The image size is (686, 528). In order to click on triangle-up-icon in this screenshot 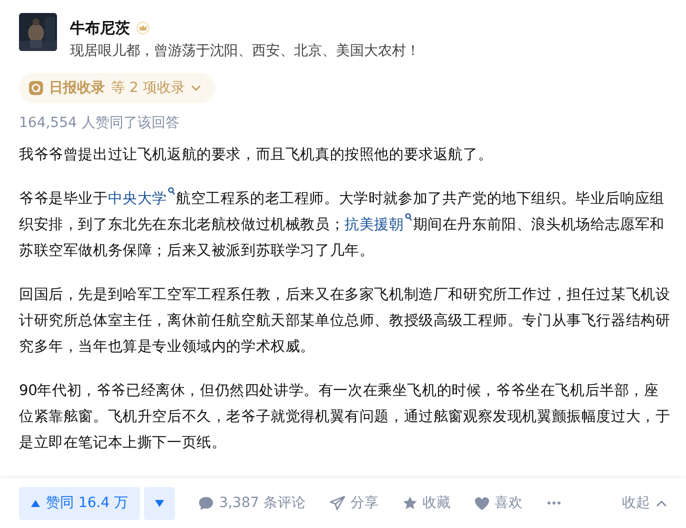, I will do `click(35, 503)`.